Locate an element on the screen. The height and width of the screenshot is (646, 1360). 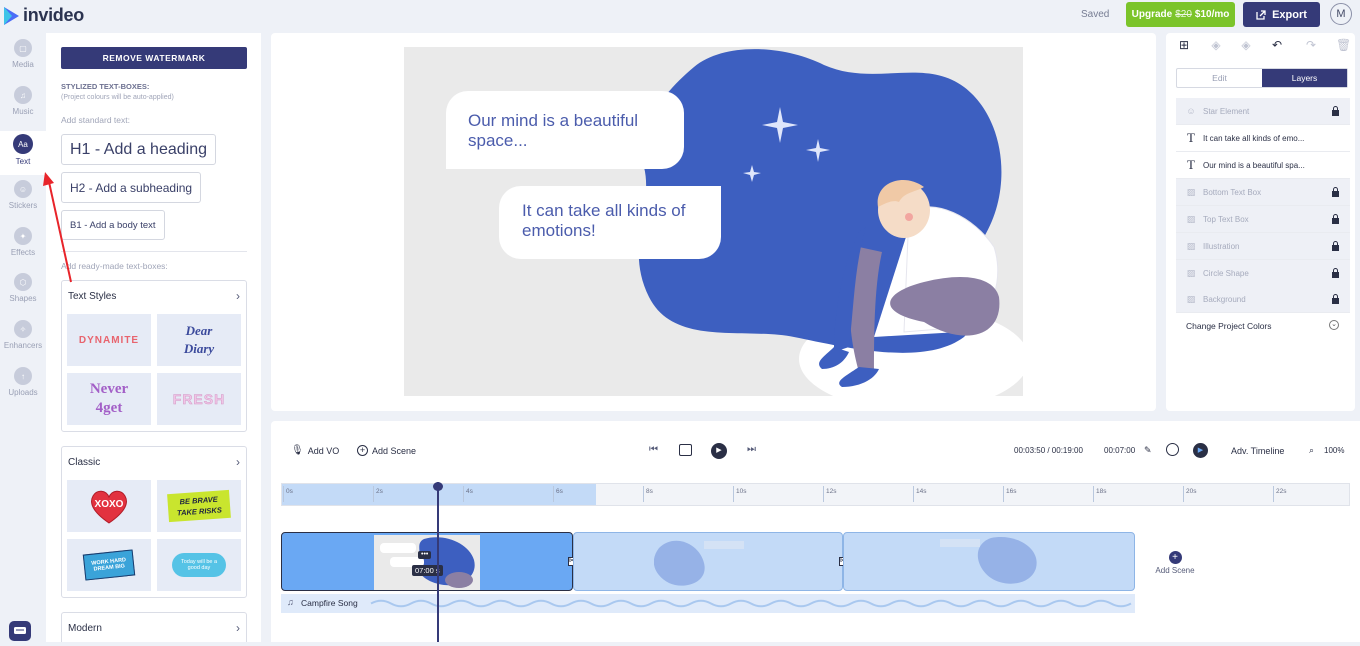
ruler-tick: 2s is located at coordinates (378, 494).